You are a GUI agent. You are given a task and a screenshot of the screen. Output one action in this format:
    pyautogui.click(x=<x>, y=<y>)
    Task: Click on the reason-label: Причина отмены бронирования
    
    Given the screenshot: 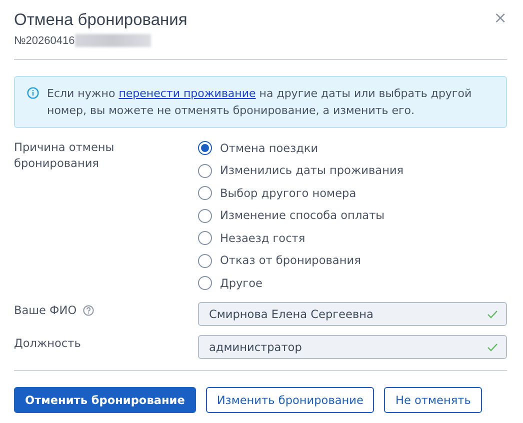 What is the action you would take?
    pyautogui.click(x=65, y=156)
    